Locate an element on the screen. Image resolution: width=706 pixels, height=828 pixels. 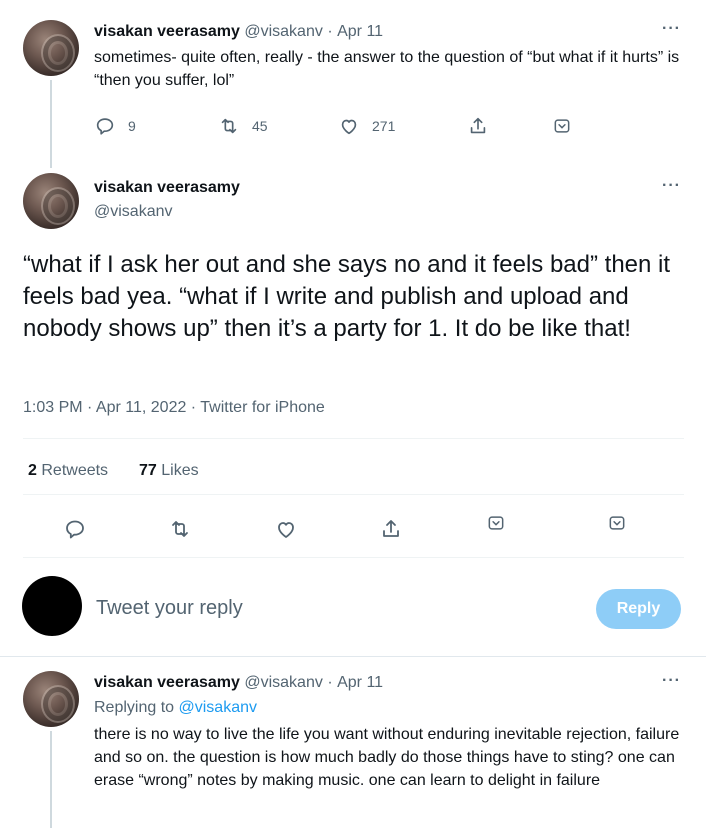
retweets-count: 2 is located at coordinates (32, 470).